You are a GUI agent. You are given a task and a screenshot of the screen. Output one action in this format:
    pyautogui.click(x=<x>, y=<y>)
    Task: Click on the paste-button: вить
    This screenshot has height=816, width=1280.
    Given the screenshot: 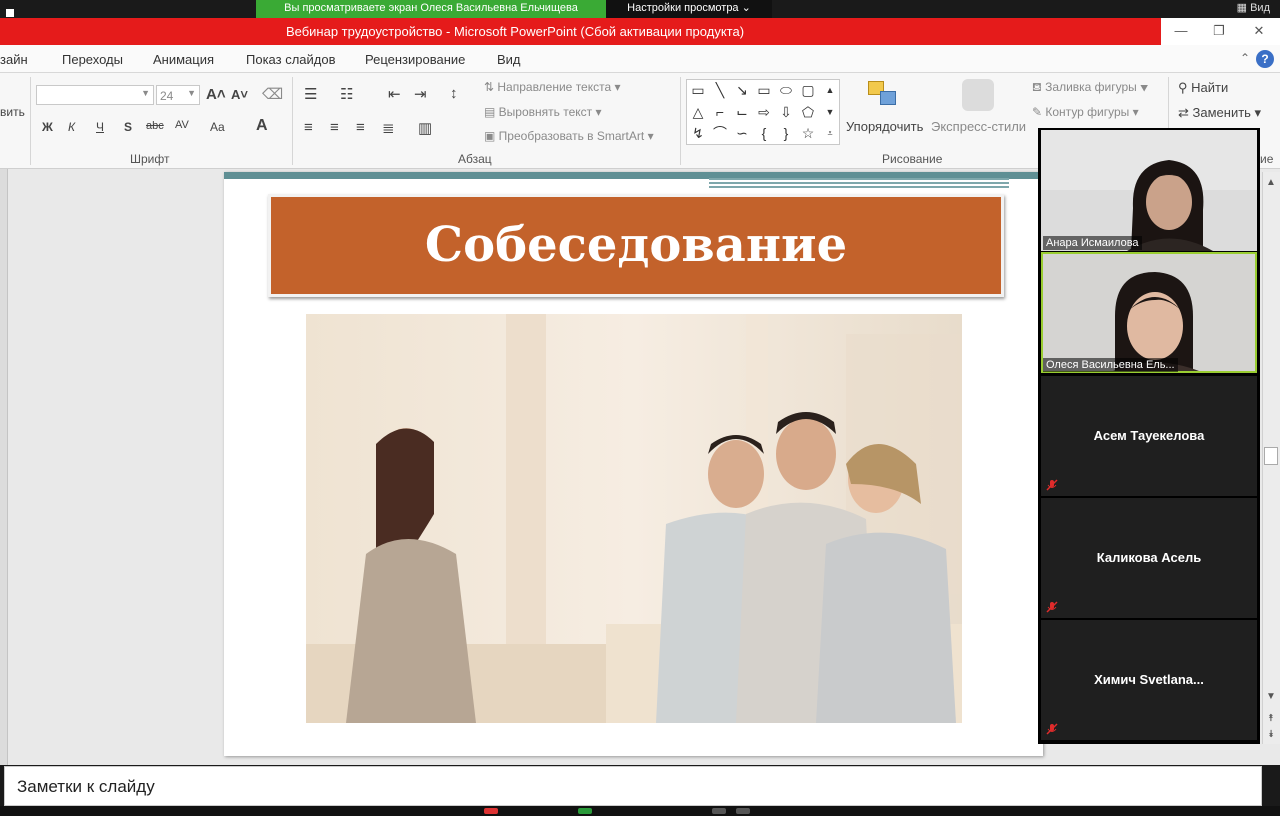 What is the action you would take?
    pyautogui.click(x=12, y=112)
    